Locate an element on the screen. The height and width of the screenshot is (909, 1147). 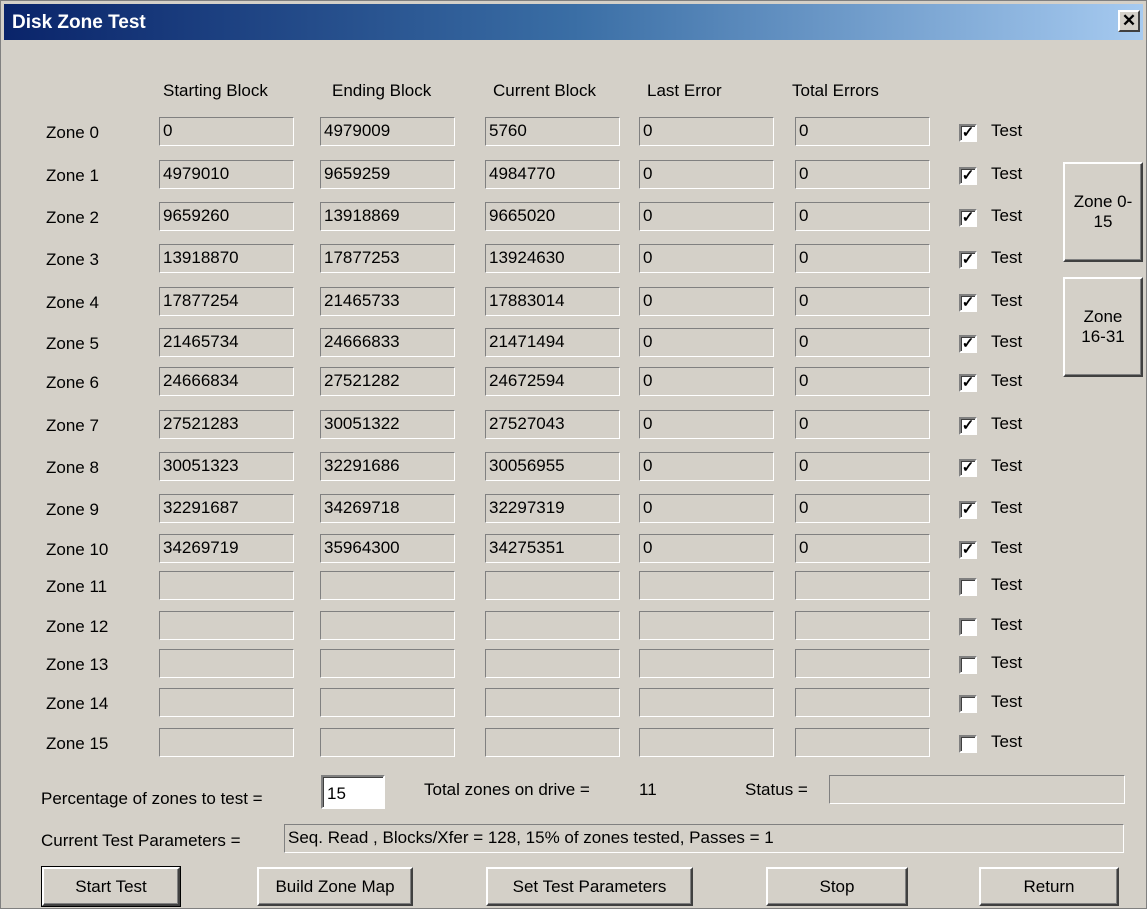
current-block-field: 13924630 is located at coordinates (552, 258).